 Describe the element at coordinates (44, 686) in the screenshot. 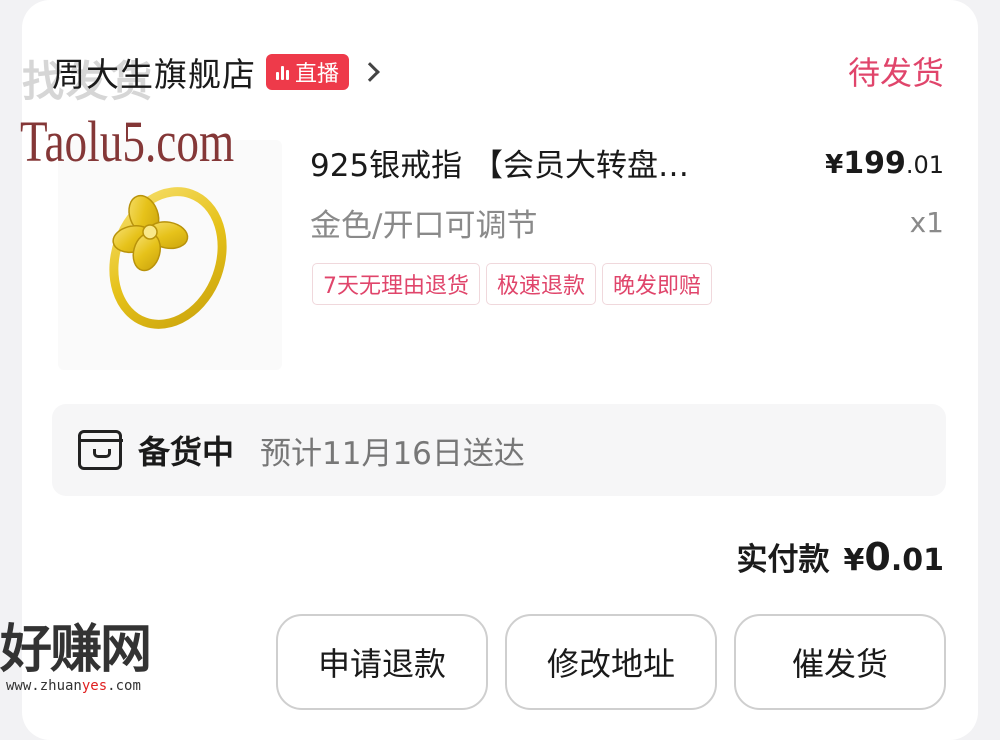

I see `logo-url-prefix: www.zhuan` at that location.